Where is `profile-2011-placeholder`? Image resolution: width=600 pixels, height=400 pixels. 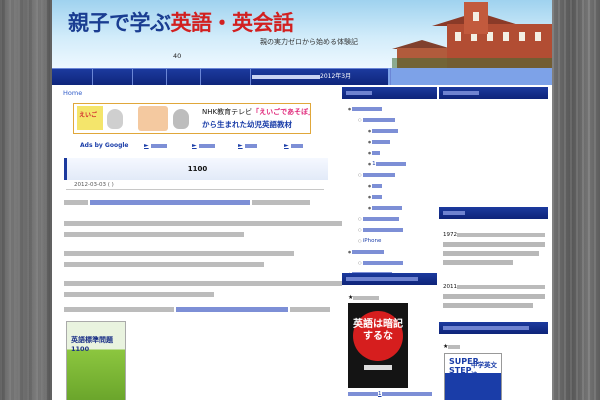 profile-2011-placeholder is located at coordinates (501, 286).